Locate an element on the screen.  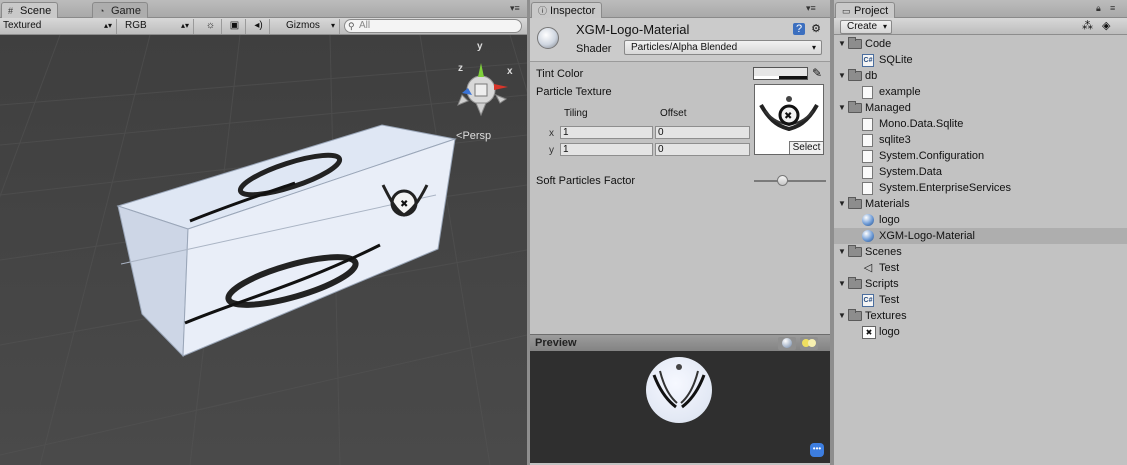
image-icon: ▣ is located at coordinates (234, 25).